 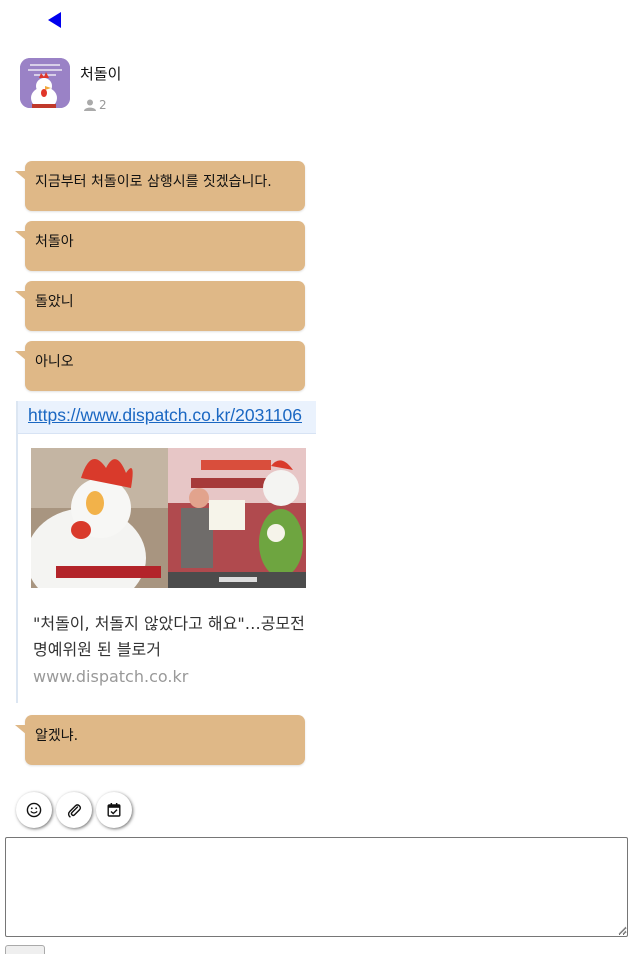 What do you see at coordinates (170, 86) in the screenshot?
I see `chat-header: 처돌이 2` at bounding box center [170, 86].